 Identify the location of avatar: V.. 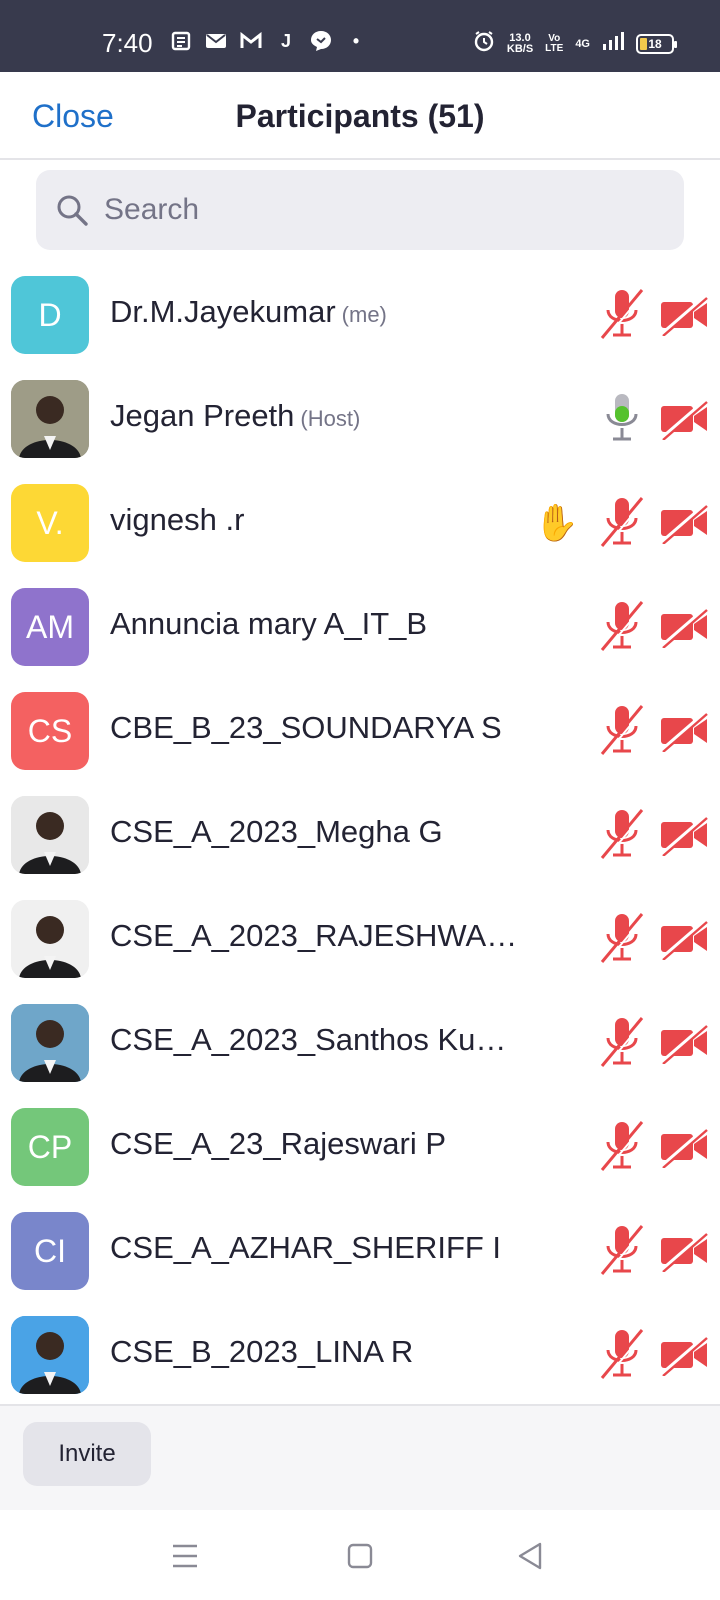
(50, 523).